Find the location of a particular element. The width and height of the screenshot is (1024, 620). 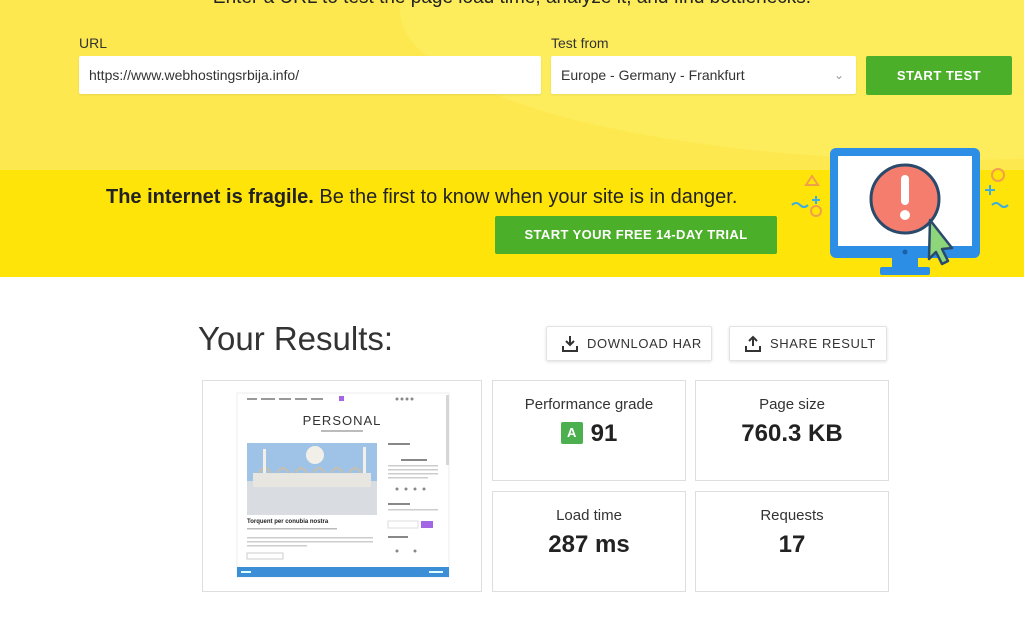

free-trial-button: START YOUR FREE 14-DAY TRIAL is located at coordinates (636, 235).